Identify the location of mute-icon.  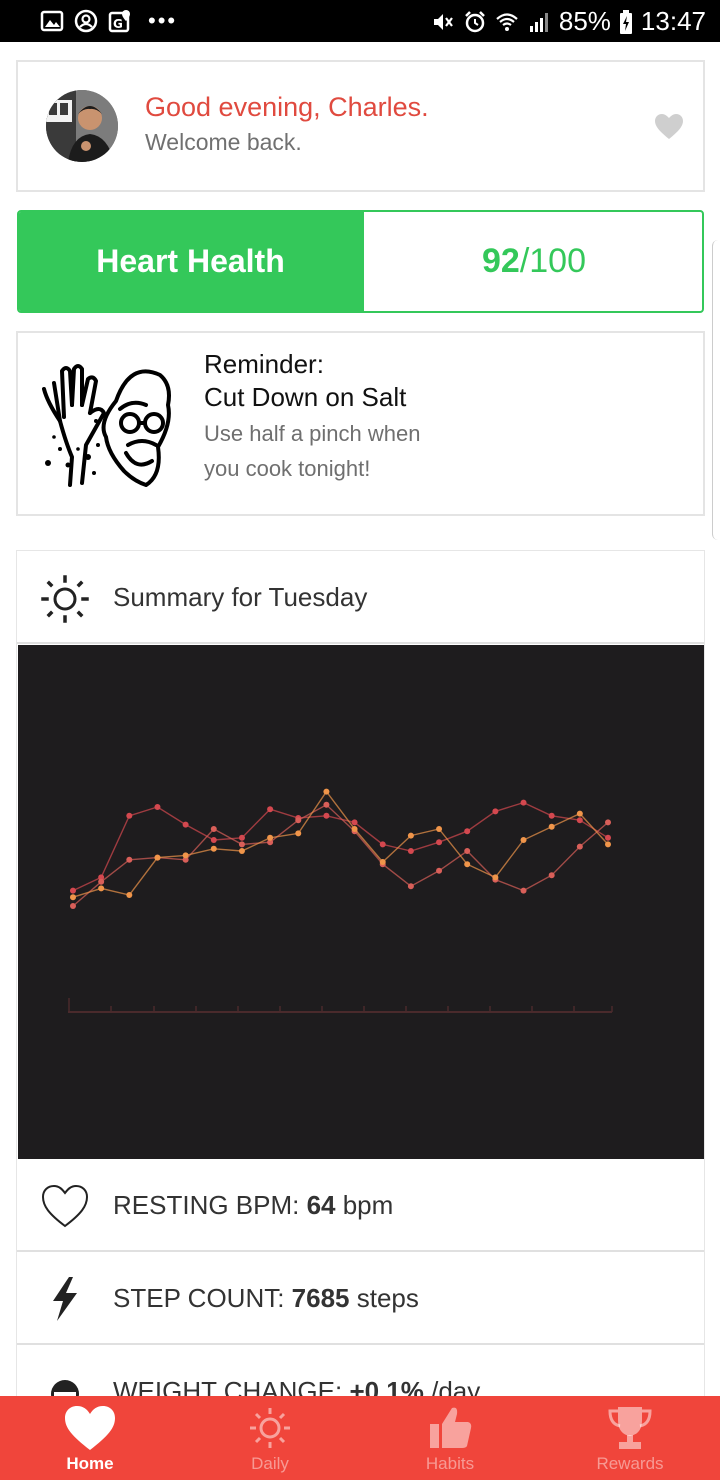
(443, 21).